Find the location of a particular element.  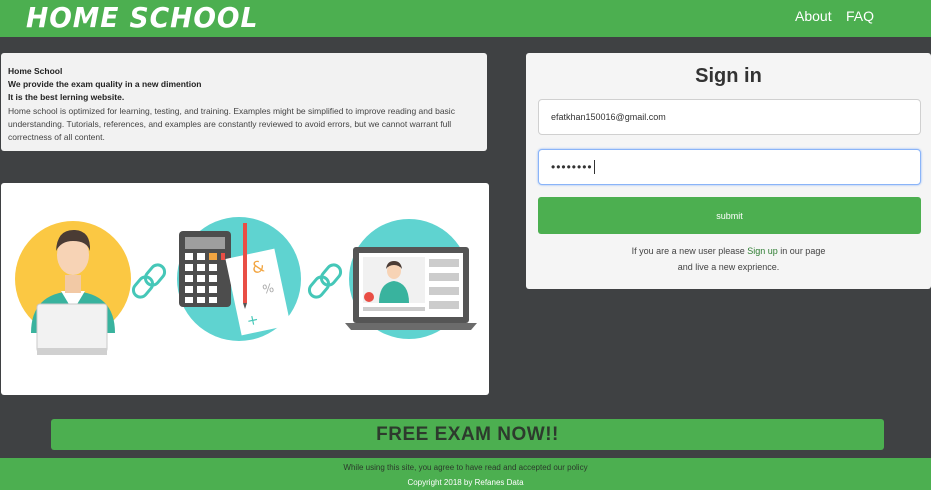

signup-suffix: in our page is located at coordinates (803, 251).